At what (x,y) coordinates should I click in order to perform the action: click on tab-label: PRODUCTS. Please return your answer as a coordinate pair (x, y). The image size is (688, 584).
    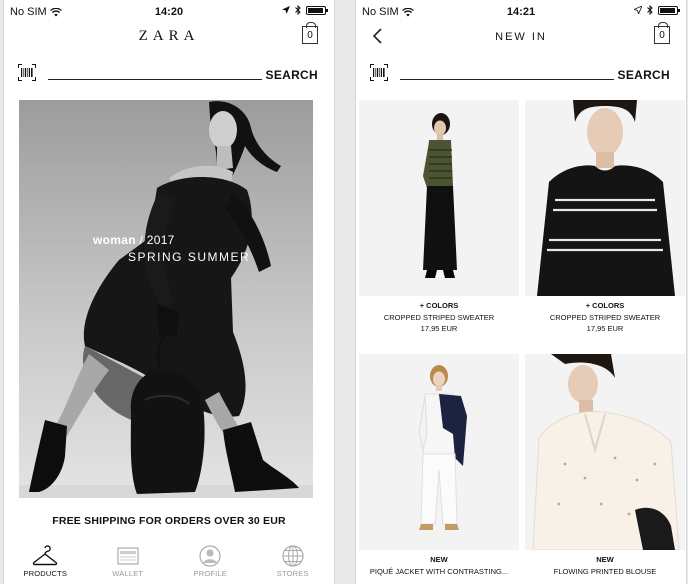
    Looking at the image, I should click on (45, 573).